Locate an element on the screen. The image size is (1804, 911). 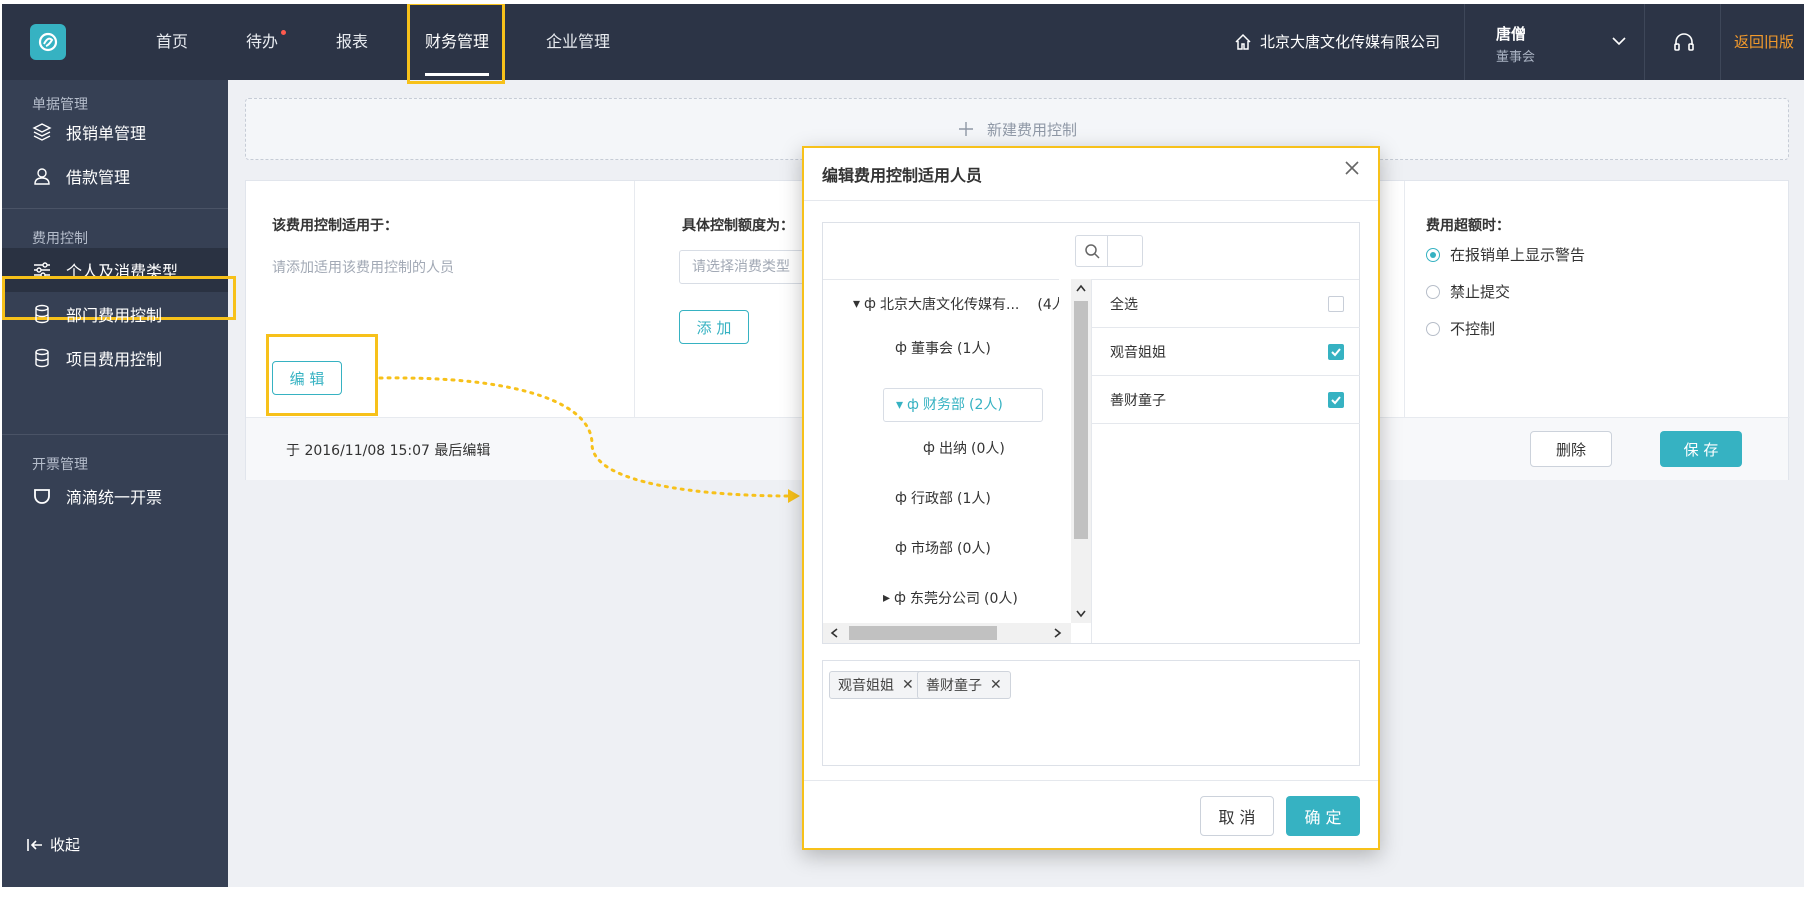
tag-label: 观音姐姐 is located at coordinates (866, 686).